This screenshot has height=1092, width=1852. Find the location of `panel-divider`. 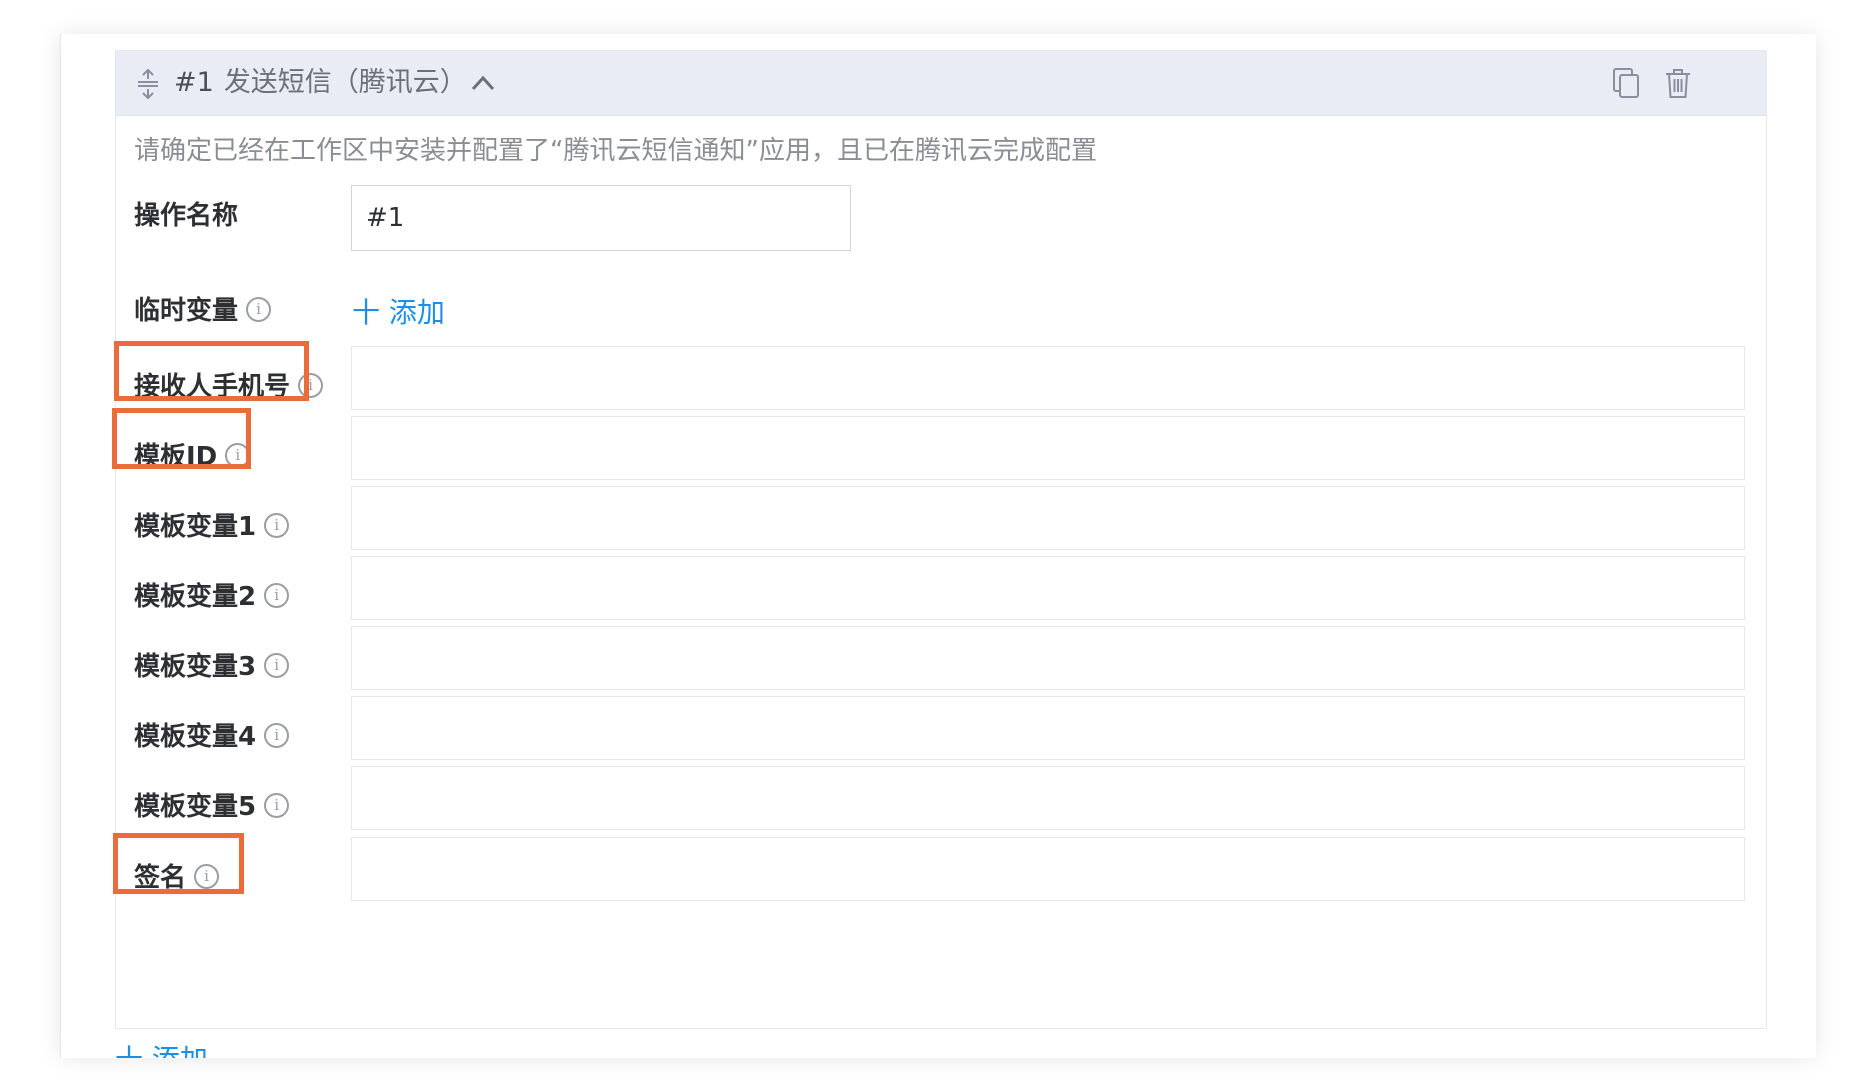

panel-divider is located at coordinates (60, 546).